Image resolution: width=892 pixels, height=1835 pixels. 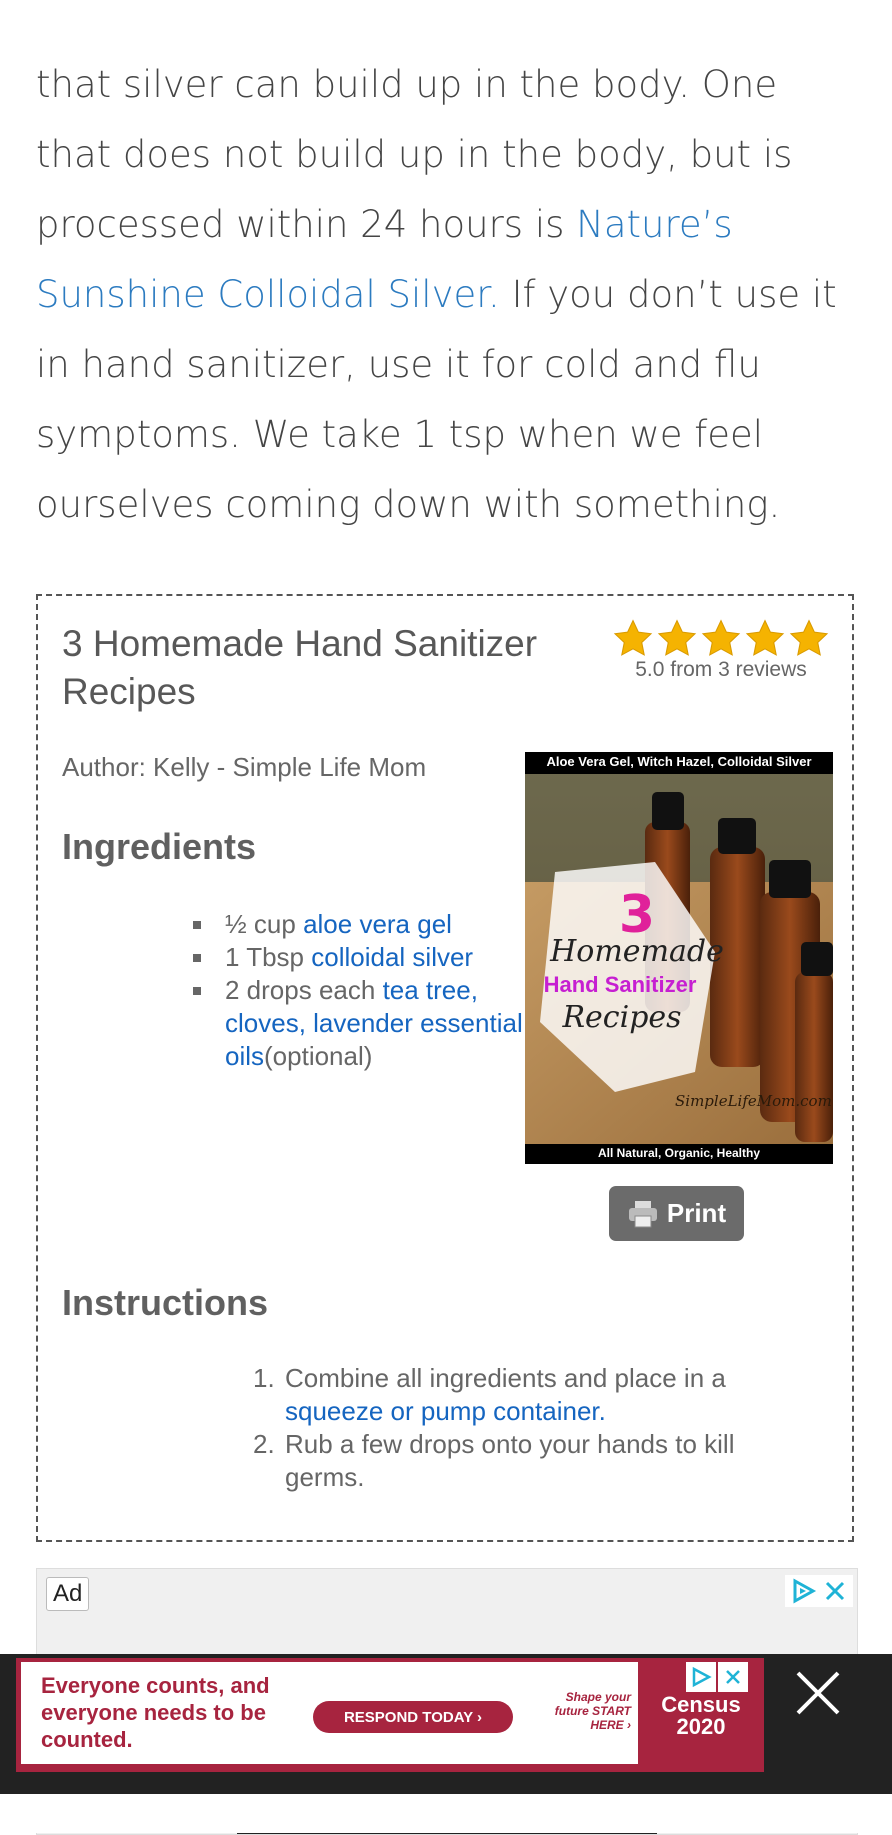 I want to click on instructions-heading: Instructions, so click(x=165, y=1302).